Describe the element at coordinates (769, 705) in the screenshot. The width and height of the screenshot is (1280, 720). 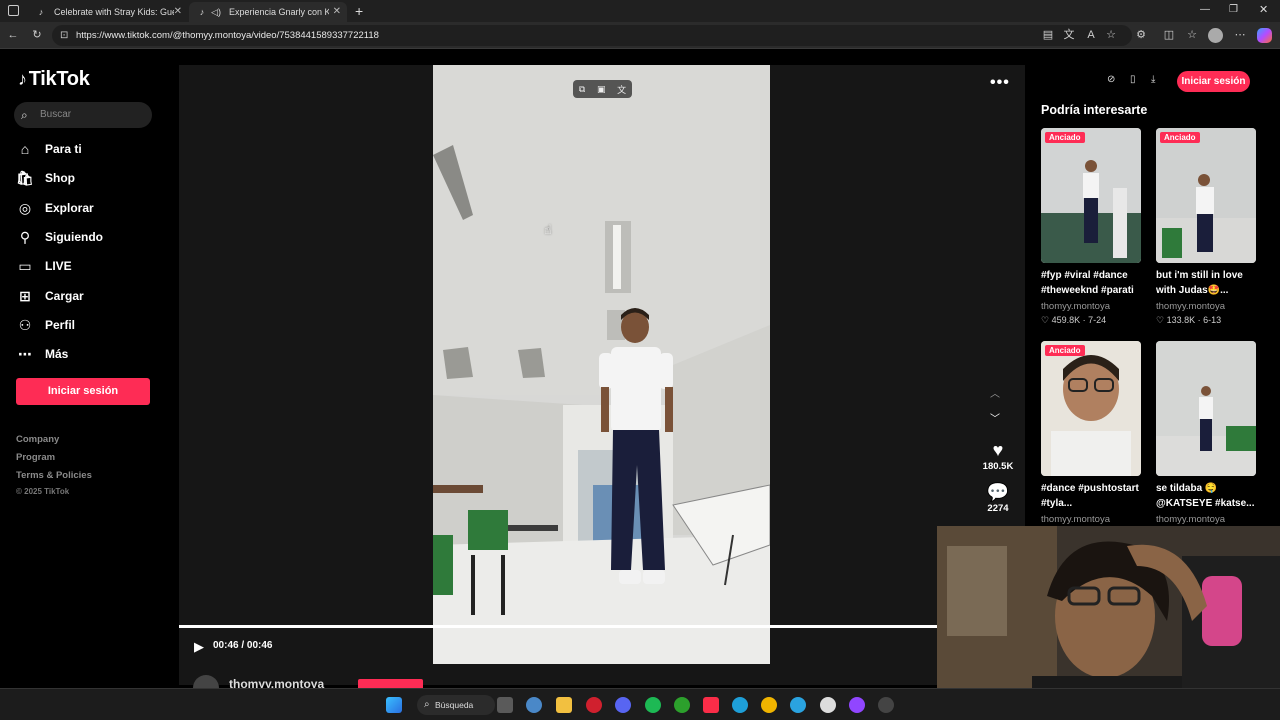
I see `chrome-icon` at that location.